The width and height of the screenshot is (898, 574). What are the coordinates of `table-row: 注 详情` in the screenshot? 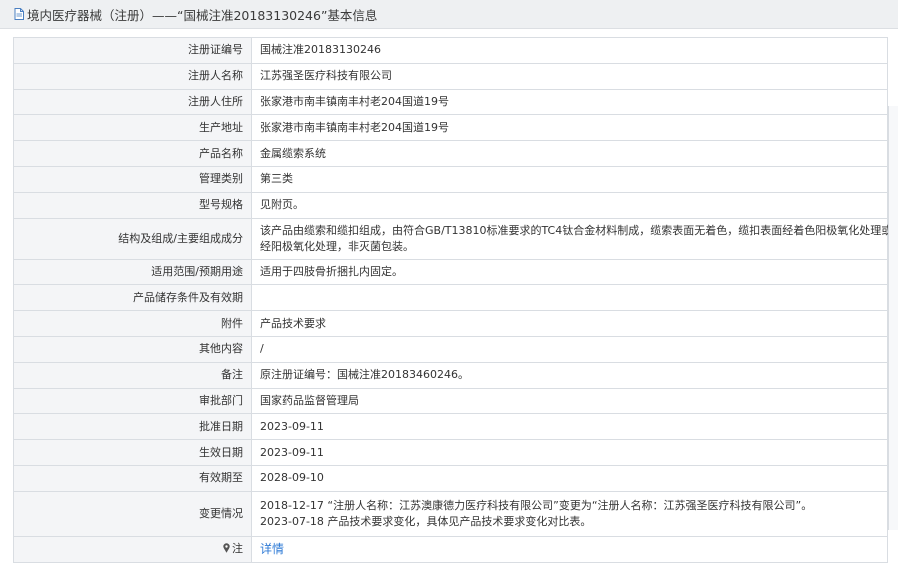 It's located at (450, 549).